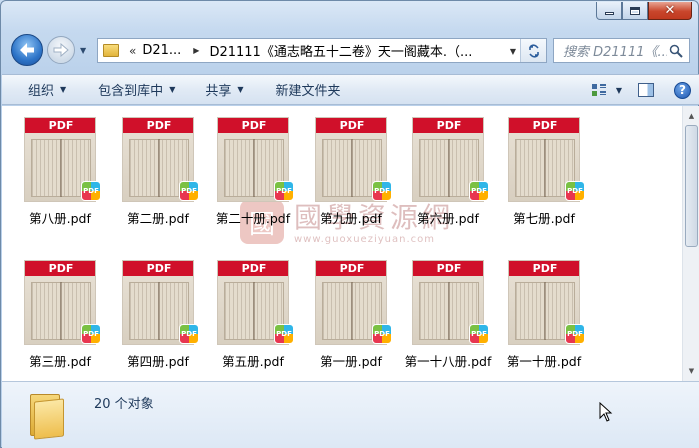  I want to click on view-icon, so click(598, 90).